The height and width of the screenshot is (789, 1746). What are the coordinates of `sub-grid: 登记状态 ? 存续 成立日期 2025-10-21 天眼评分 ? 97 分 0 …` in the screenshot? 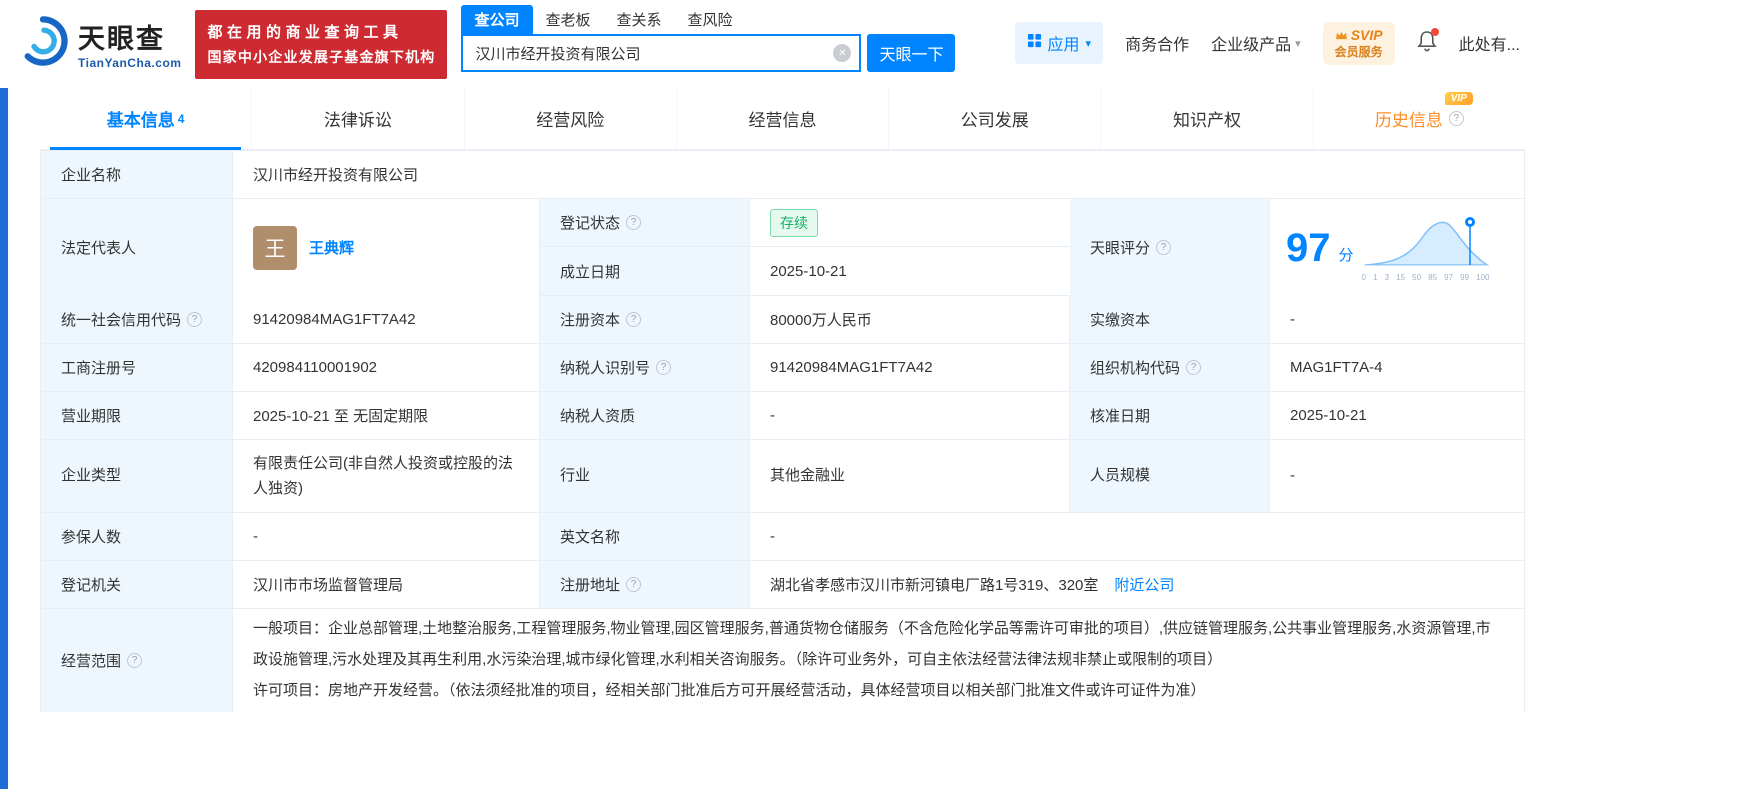 It's located at (1032, 247).